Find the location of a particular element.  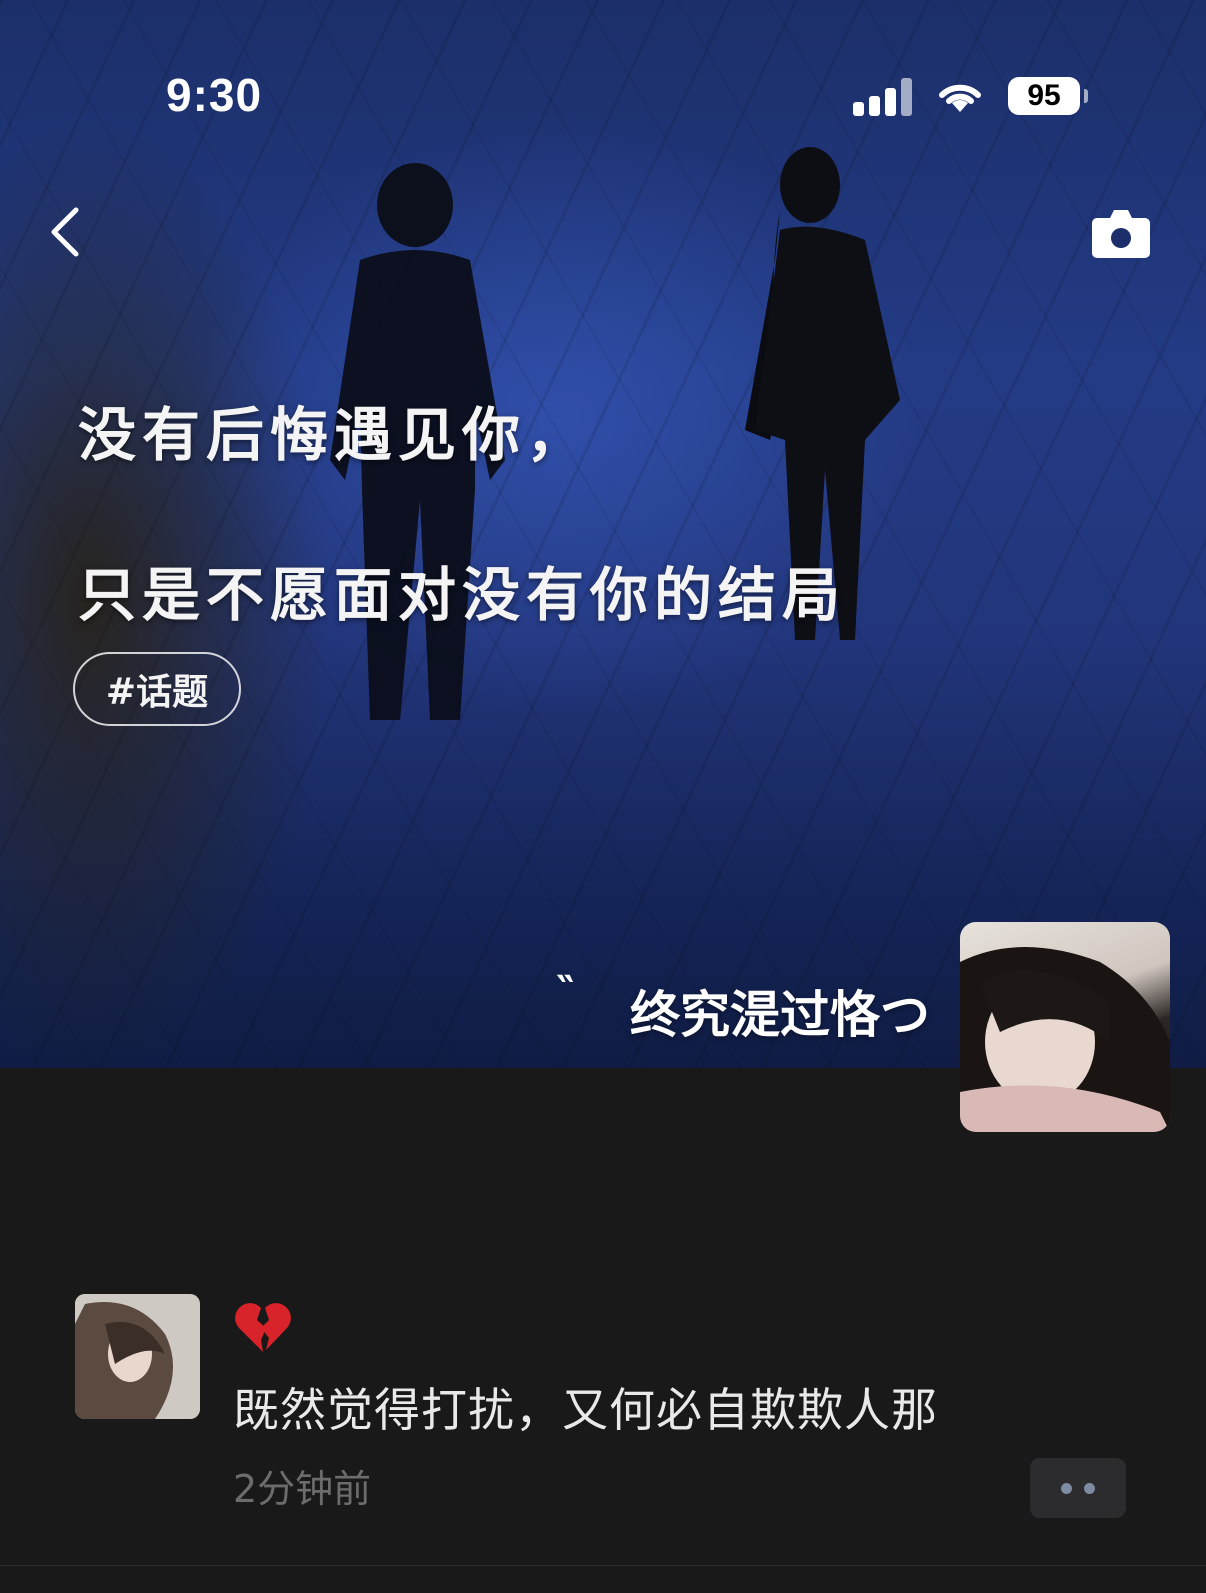

post-avatar-image is located at coordinates (137, 1356).